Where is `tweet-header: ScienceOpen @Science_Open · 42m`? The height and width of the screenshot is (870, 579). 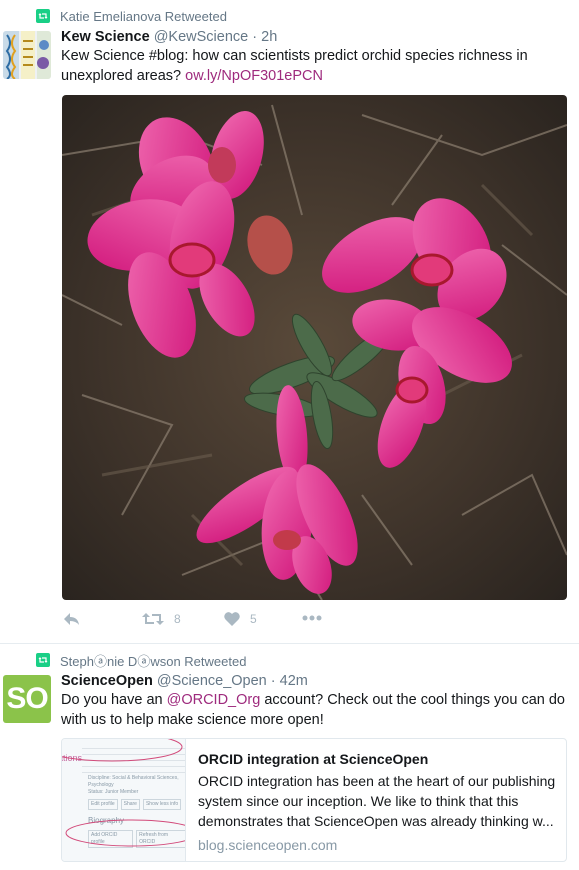
tweet-header: ScienceOpen @Science_Open · 42m is located at coordinates (184, 681).